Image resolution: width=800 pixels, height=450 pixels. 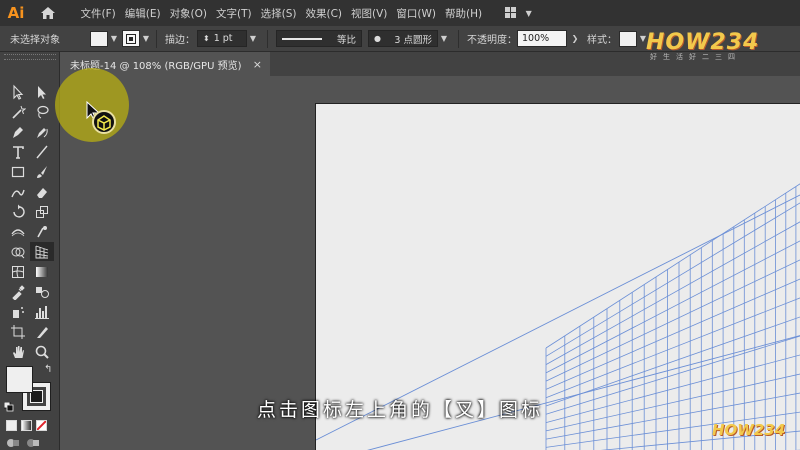 I want to click on menu-item: 文字(T), so click(x=234, y=13).